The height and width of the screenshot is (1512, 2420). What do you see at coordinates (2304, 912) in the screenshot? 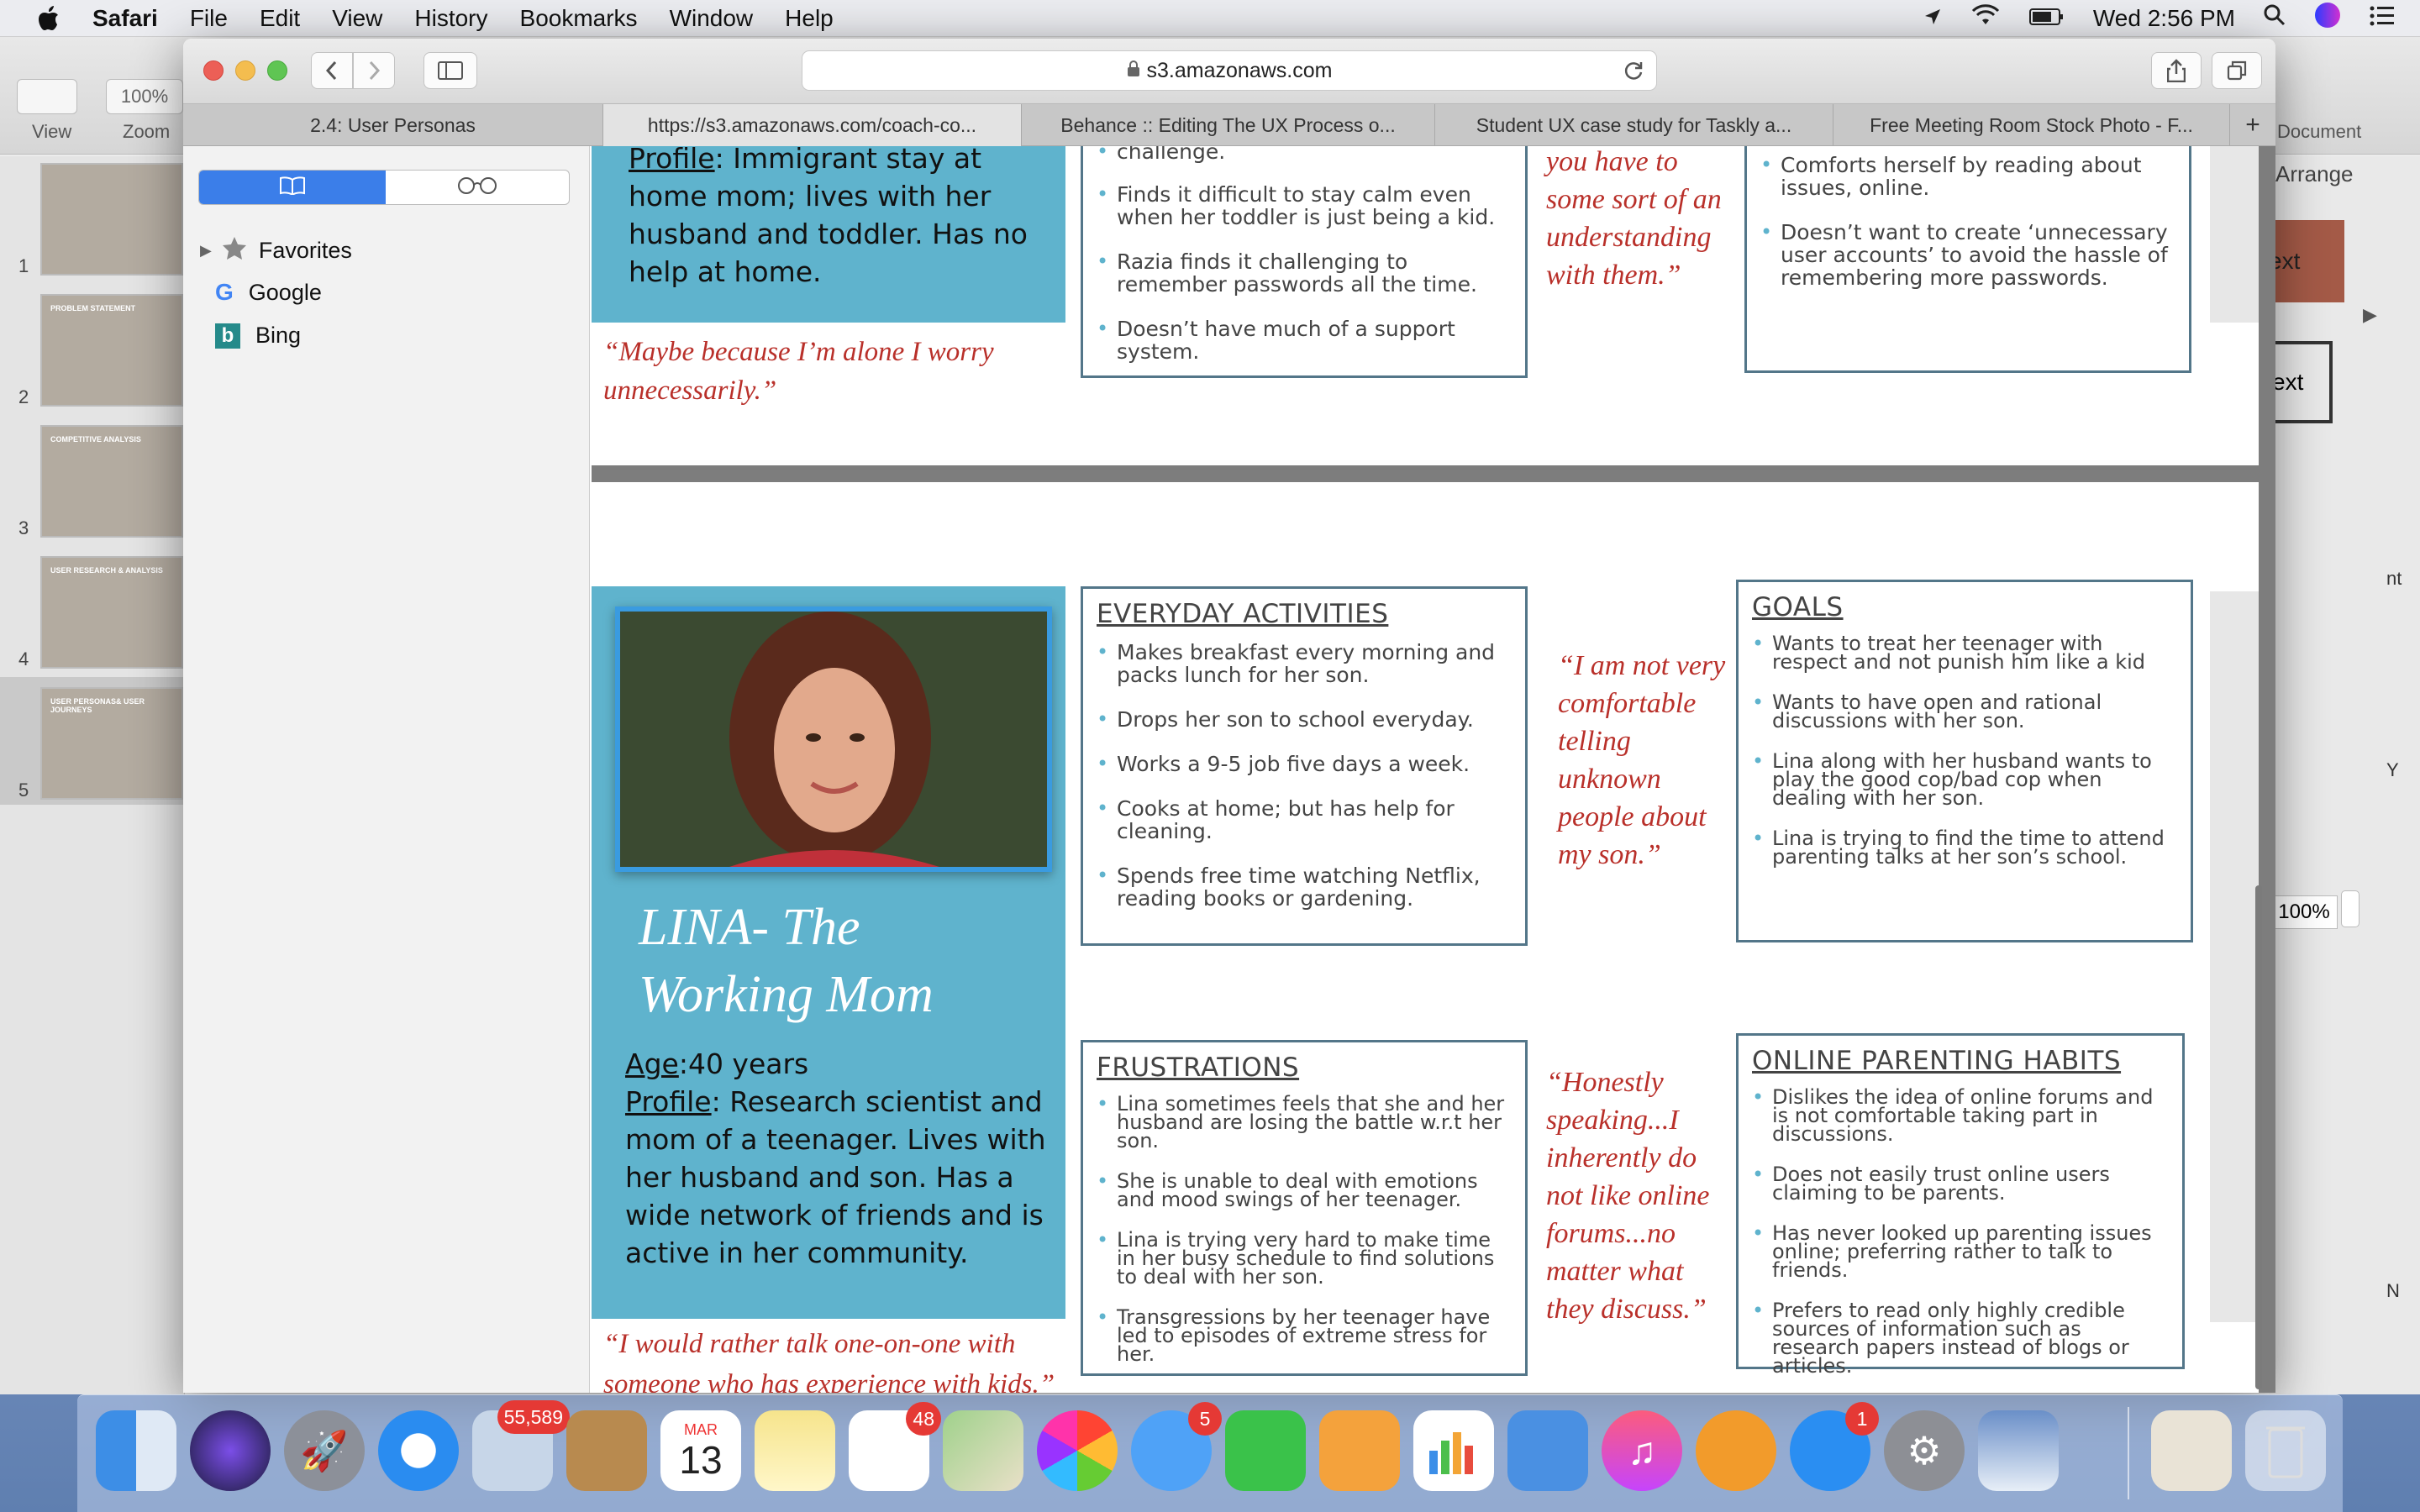
I see `zoom-field: 100%` at bounding box center [2304, 912].